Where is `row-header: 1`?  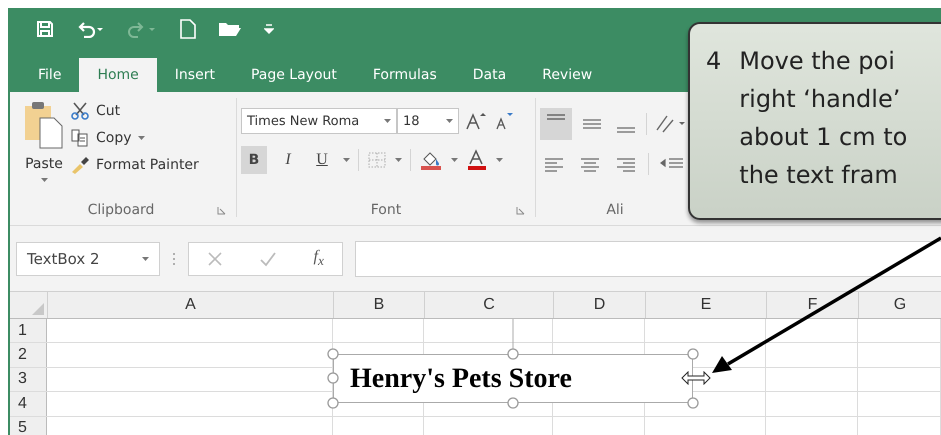
row-header: 1 is located at coordinates (28, 330).